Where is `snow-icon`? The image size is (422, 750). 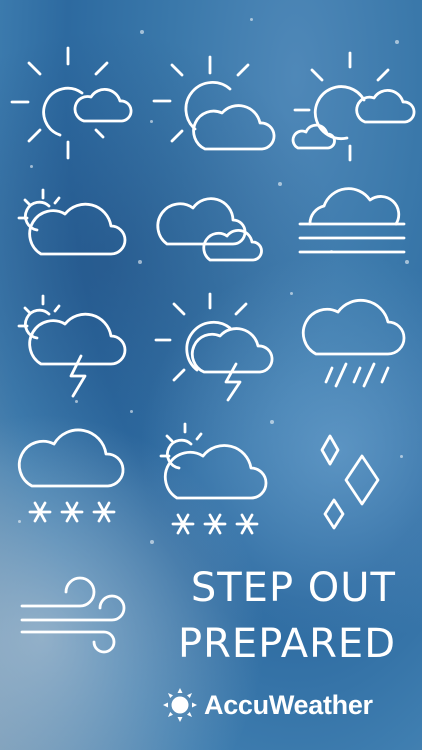 snow-icon is located at coordinates (71, 475).